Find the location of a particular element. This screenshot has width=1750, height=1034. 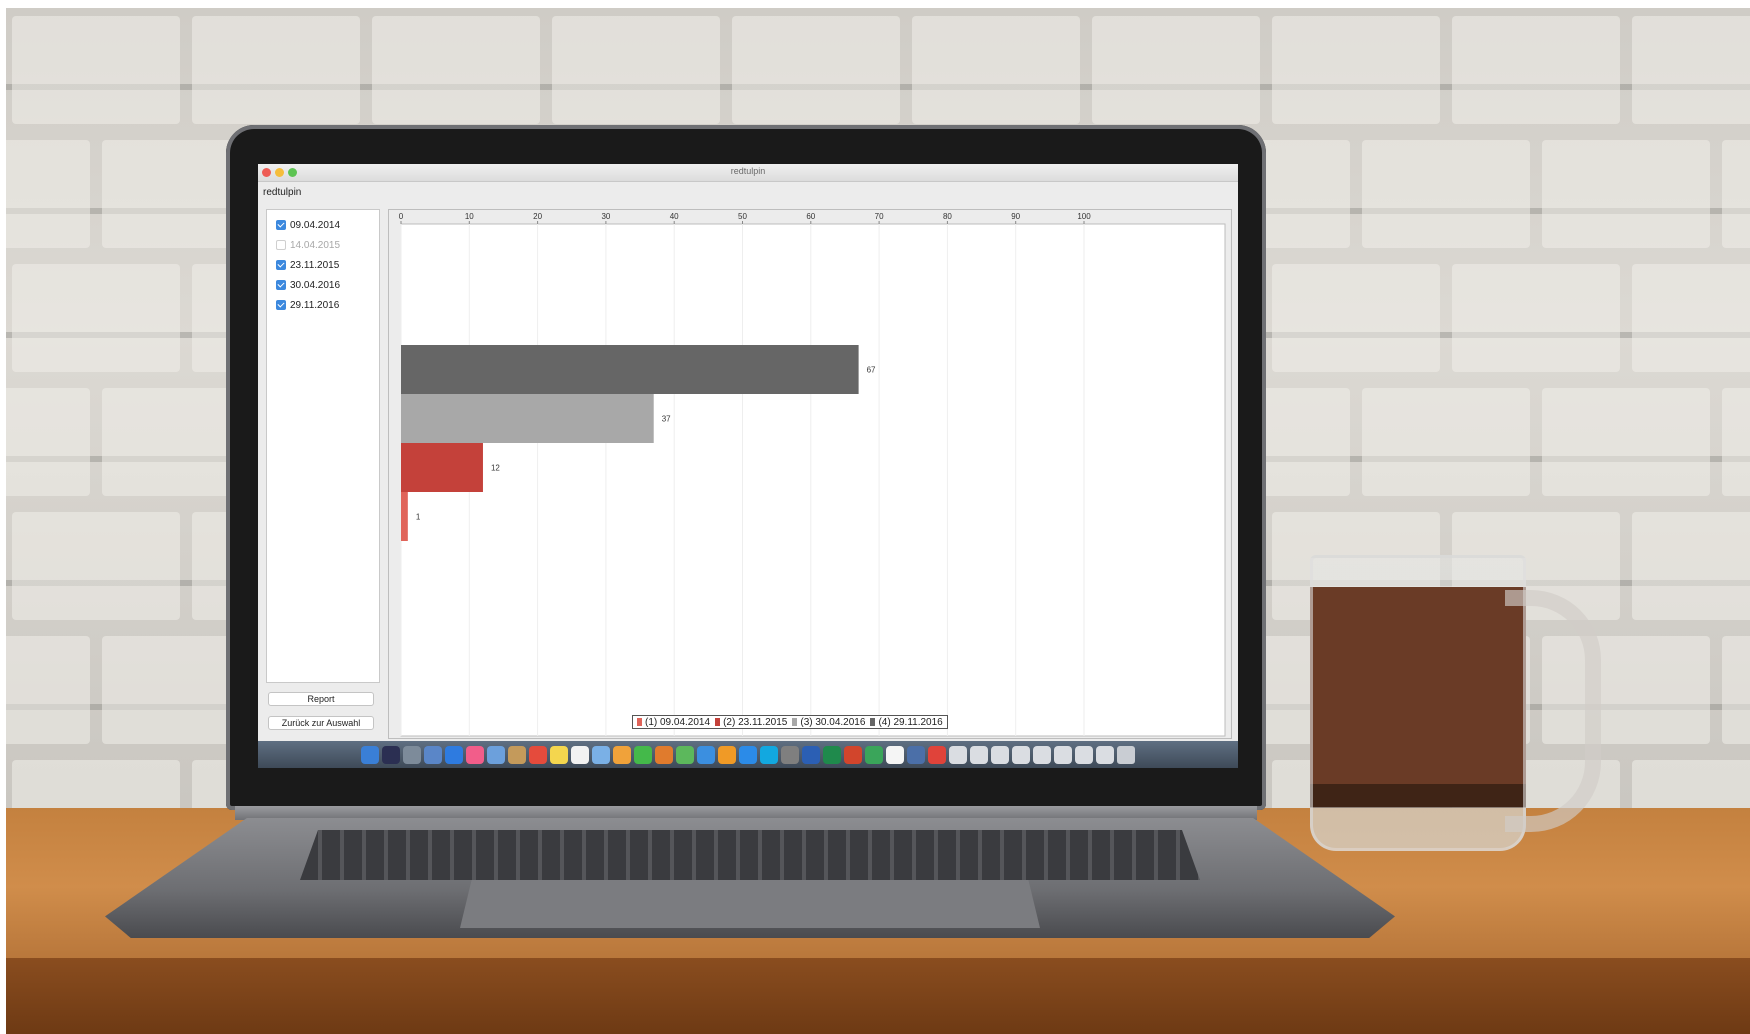

siri-icon is located at coordinates (391, 754).